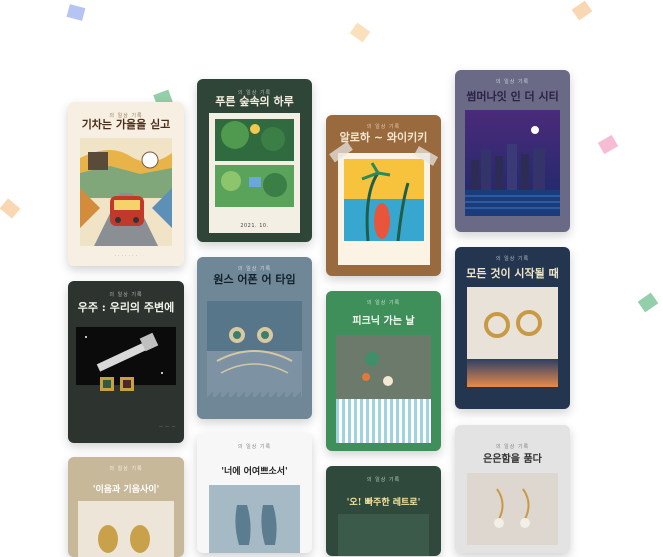 The height and width of the screenshot is (557, 663). Describe the element at coordinates (582, 10) in the screenshot. I see `confetti-peach` at that location.